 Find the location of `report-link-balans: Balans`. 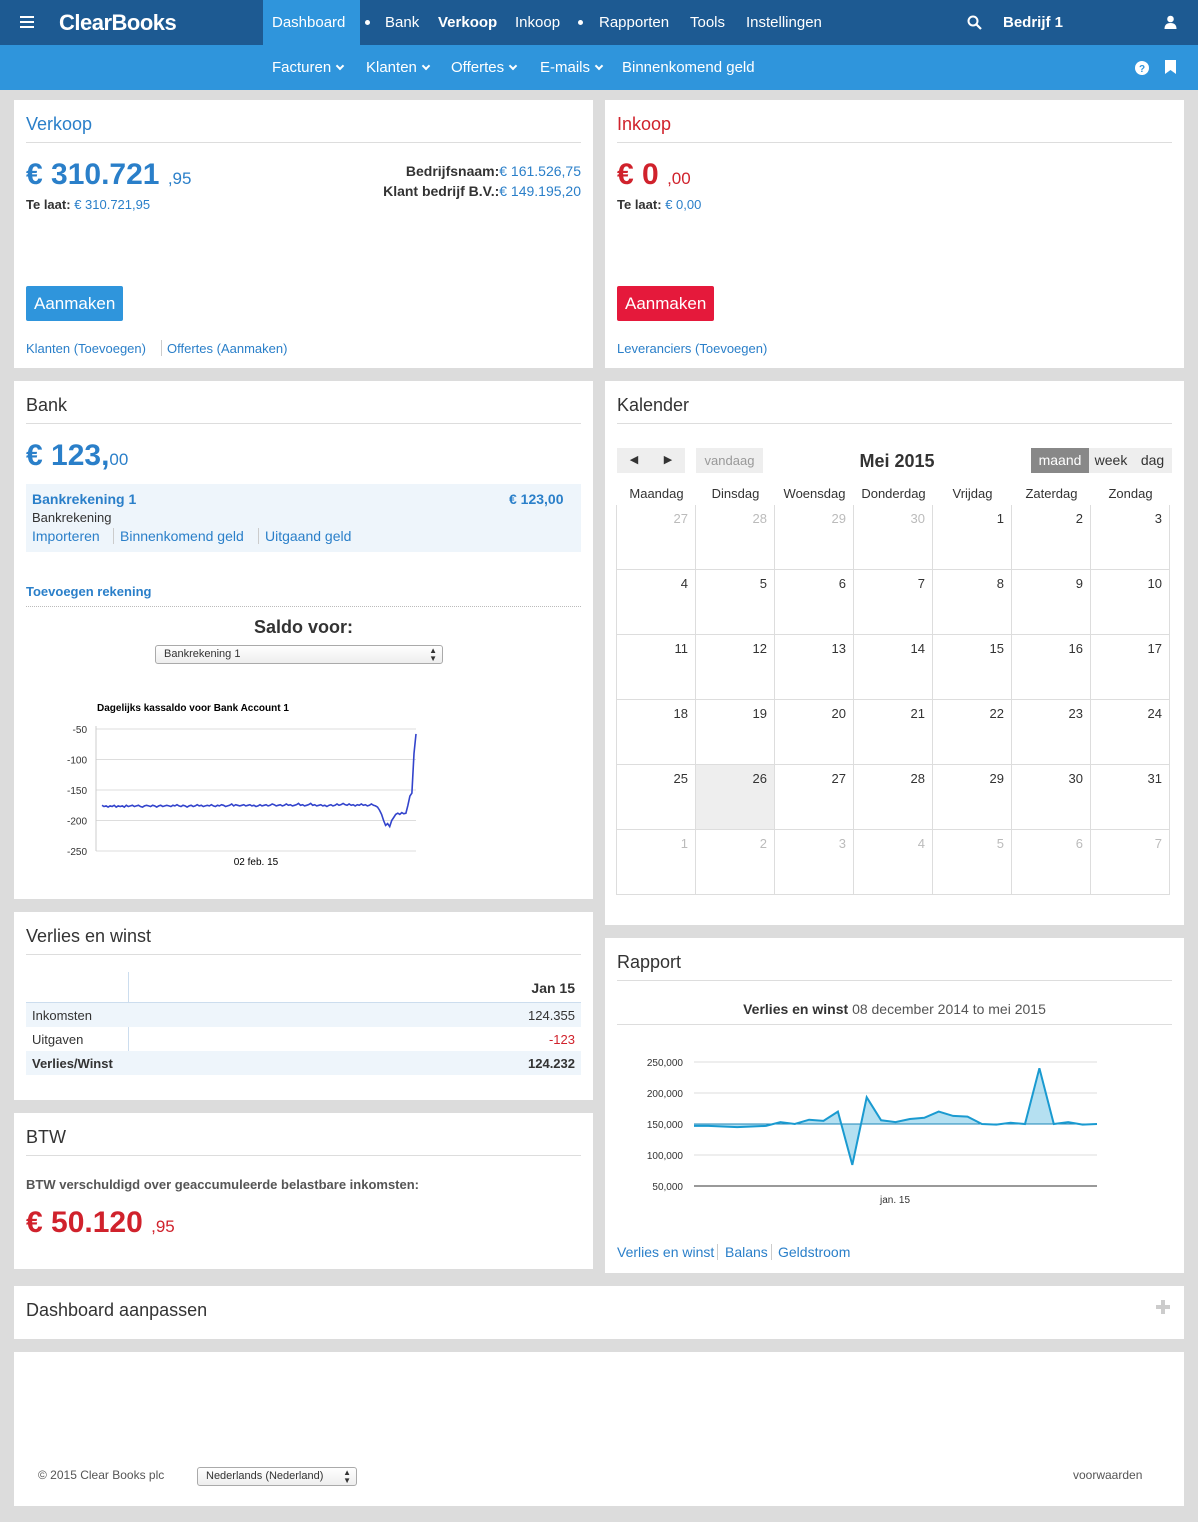

report-link-balans: Balans is located at coordinates (746, 1252).